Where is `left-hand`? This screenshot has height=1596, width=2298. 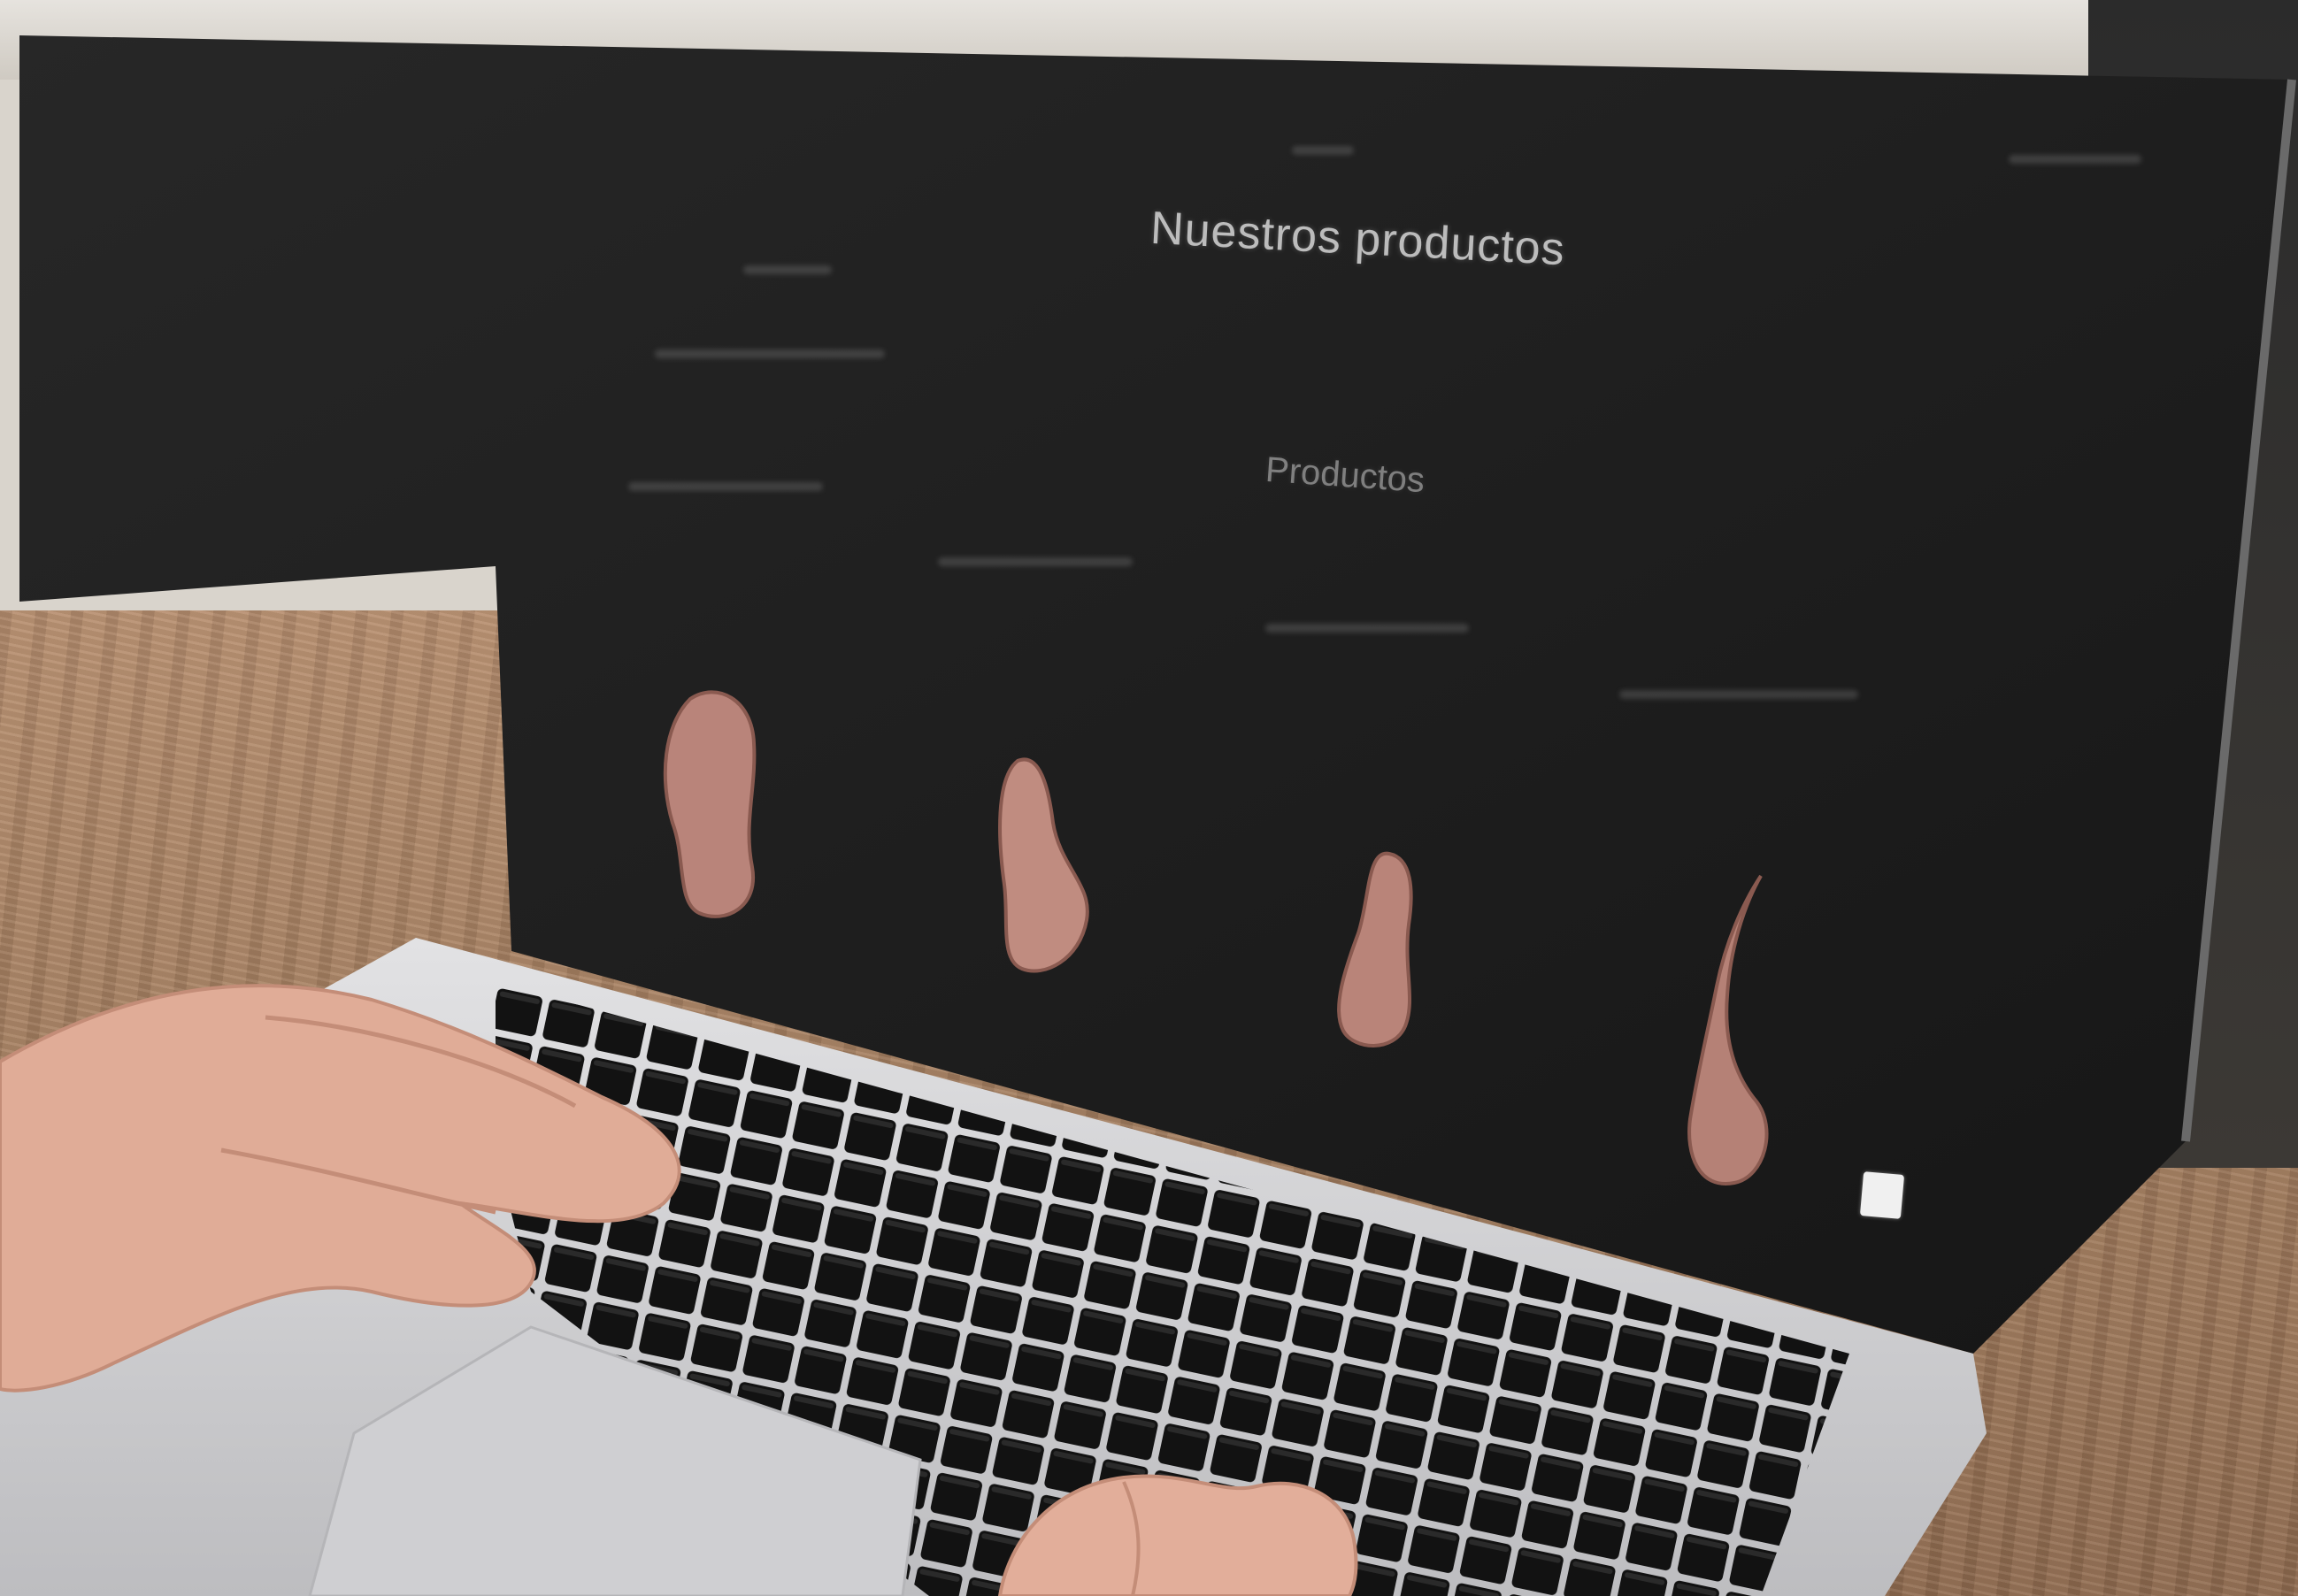
left-hand is located at coordinates (340, 1188).